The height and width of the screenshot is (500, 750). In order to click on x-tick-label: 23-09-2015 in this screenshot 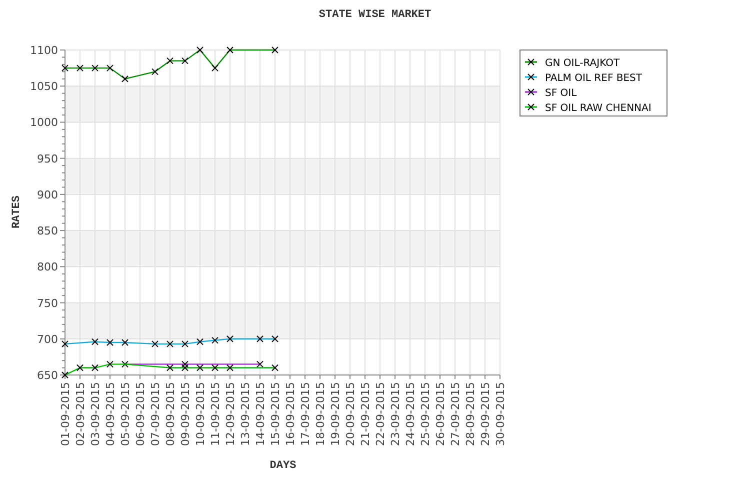, I will do `click(395, 414)`.